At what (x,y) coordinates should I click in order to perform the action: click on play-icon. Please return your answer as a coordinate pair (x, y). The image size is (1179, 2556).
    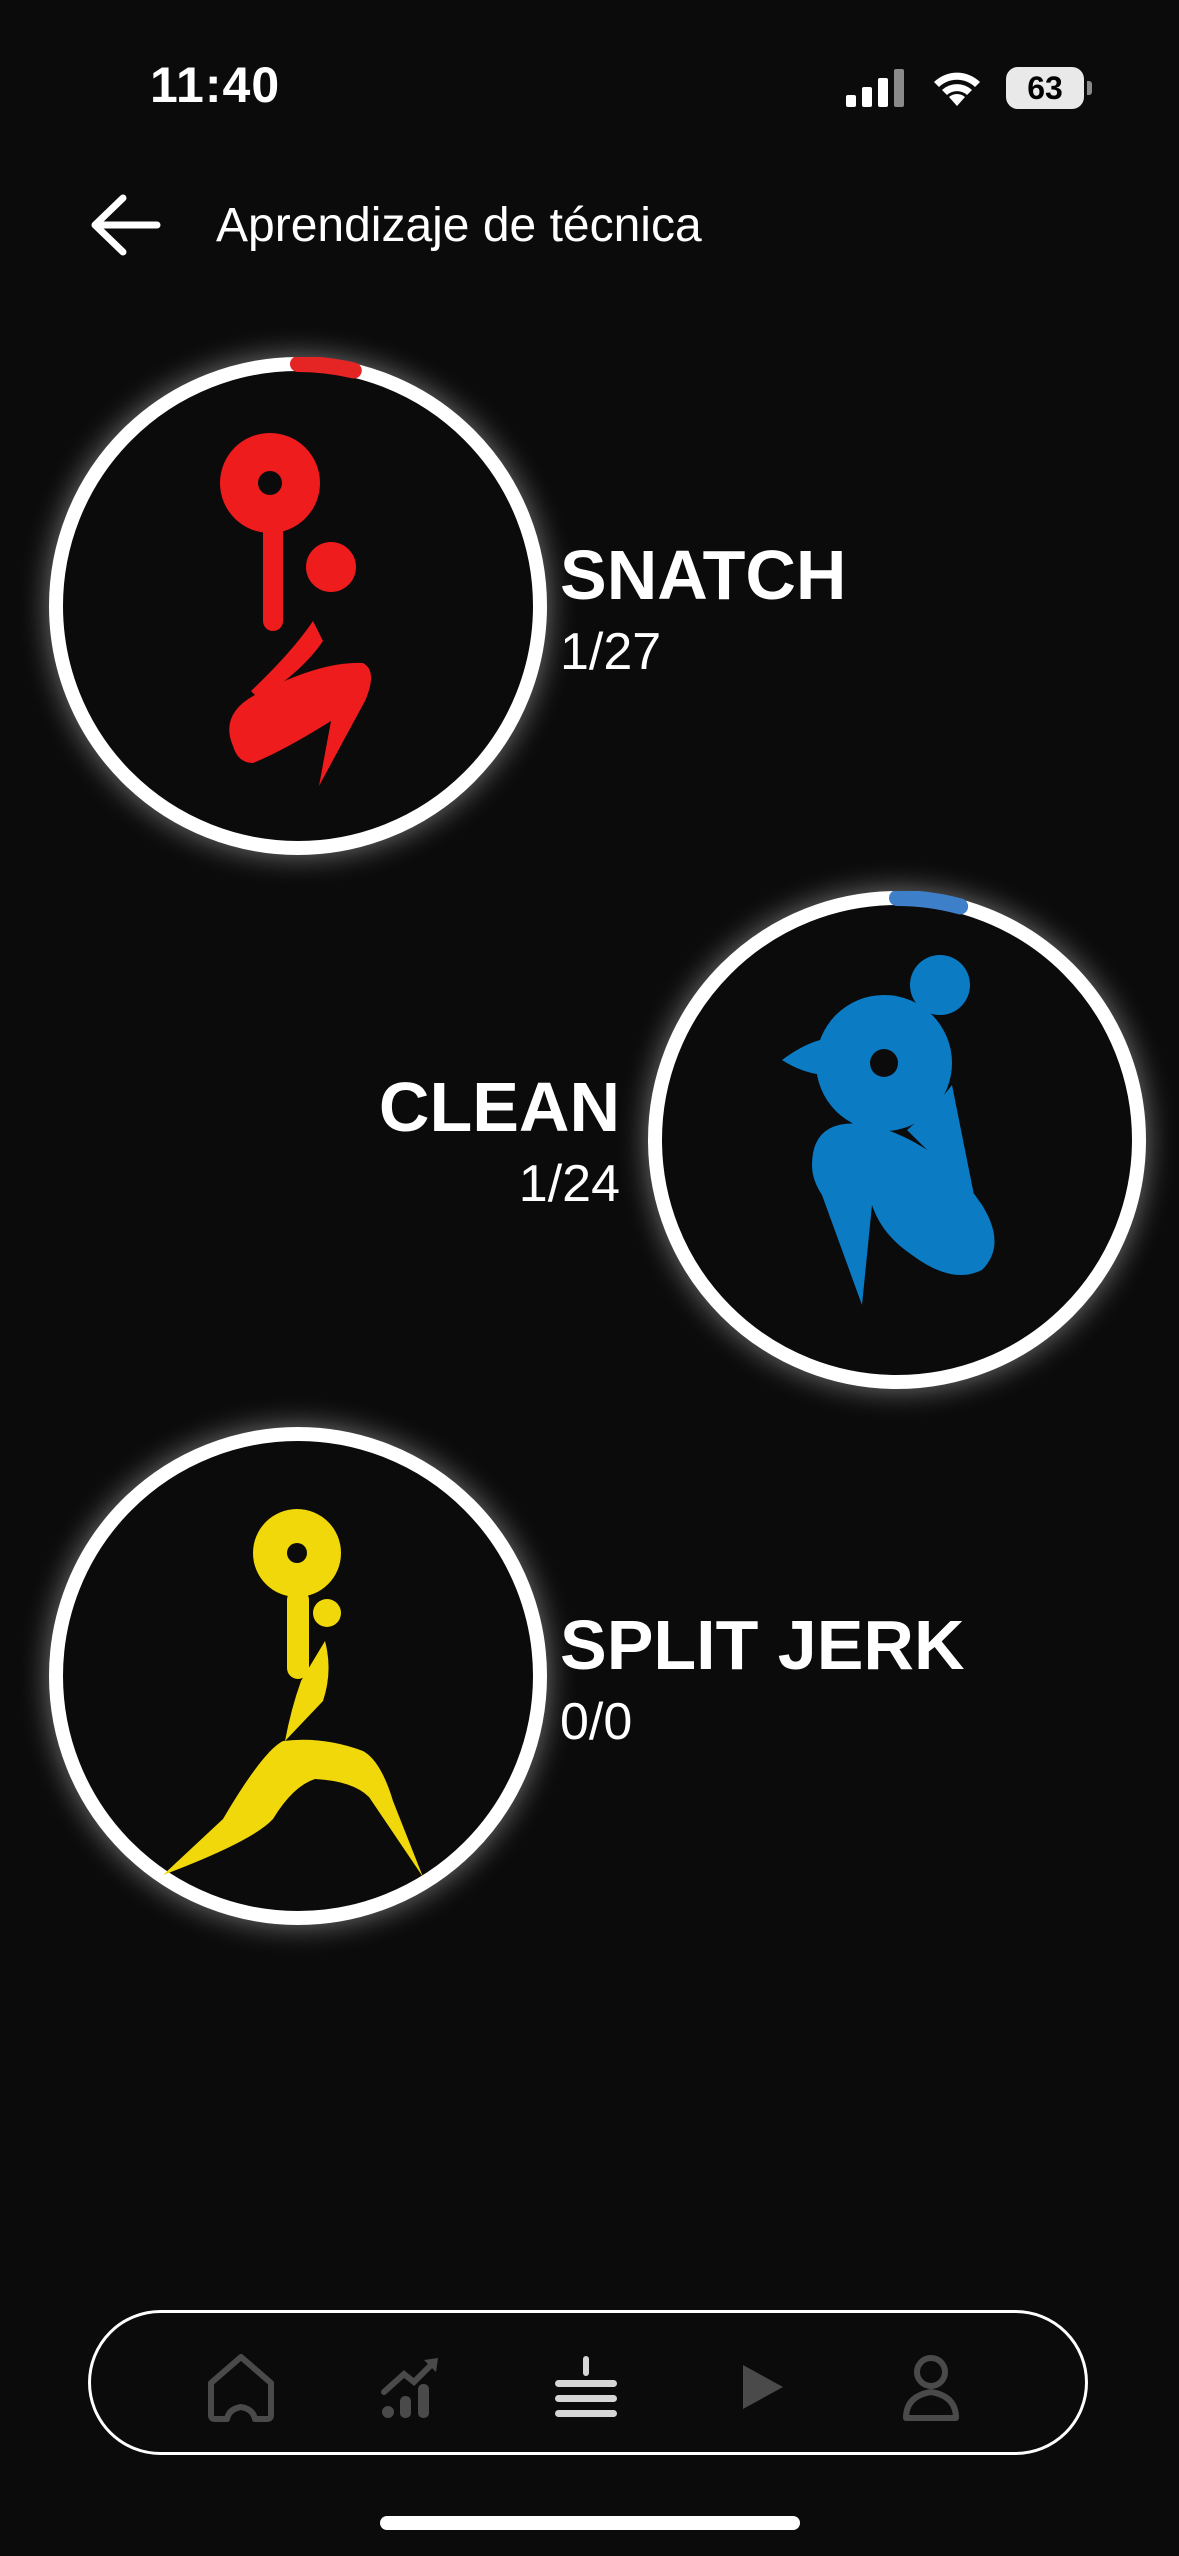
    Looking at the image, I should click on (763, 2387).